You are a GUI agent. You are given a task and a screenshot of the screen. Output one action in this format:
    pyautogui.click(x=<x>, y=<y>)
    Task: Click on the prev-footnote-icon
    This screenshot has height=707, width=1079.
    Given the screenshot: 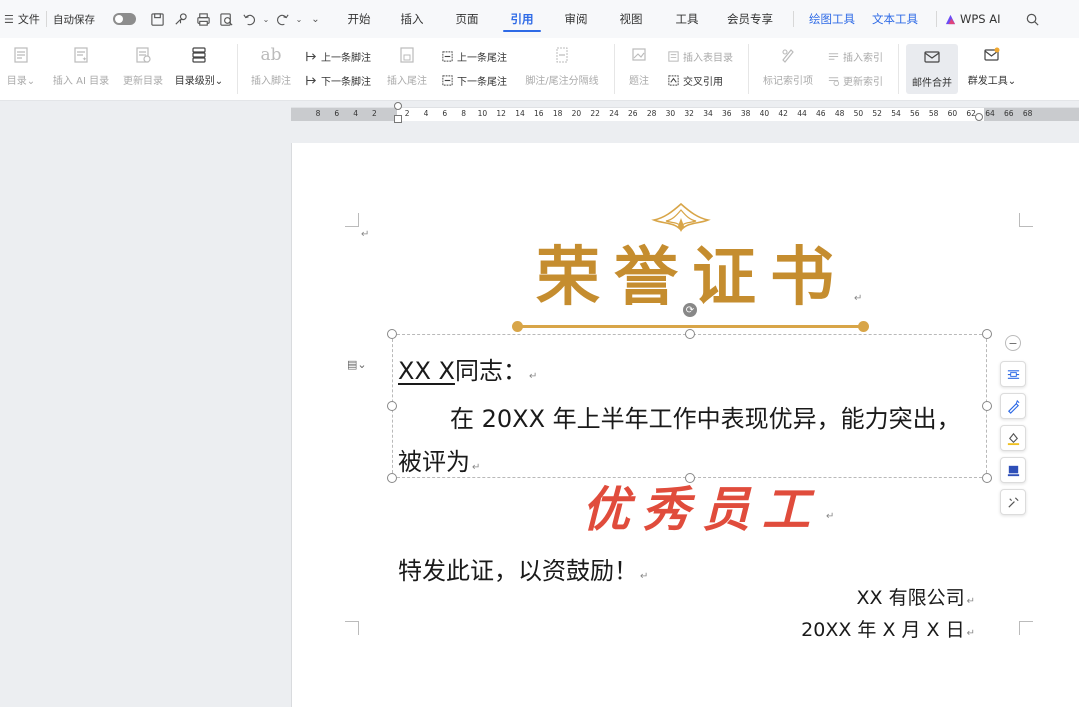 What is the action you would take?
    pyautogui.click(x=311, y=56)
    